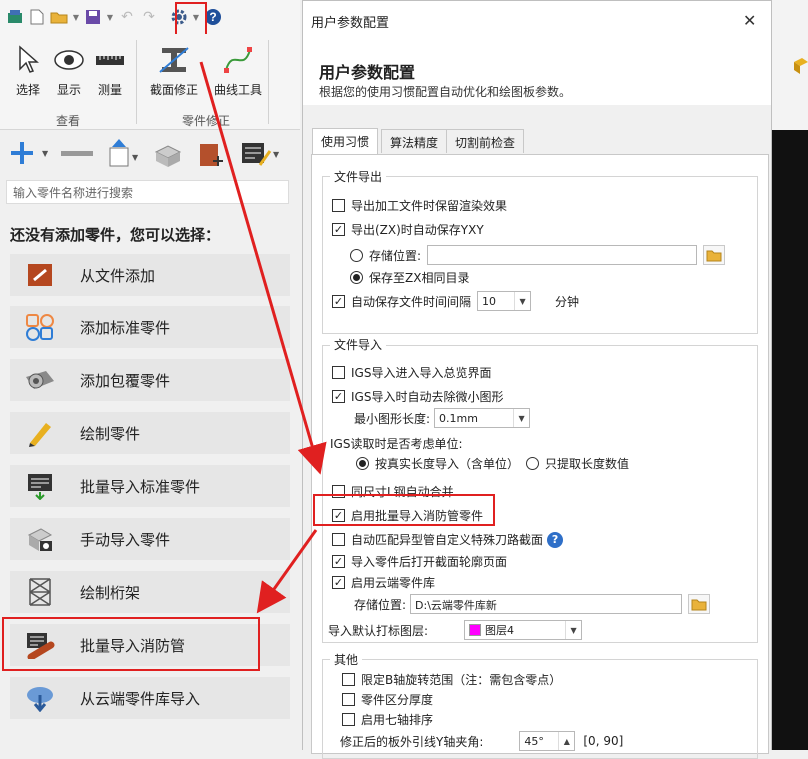  What do you see at coordinates (110, 60) in the screenshot?
I see `ruler-icon` at bounding box center [110, 60].